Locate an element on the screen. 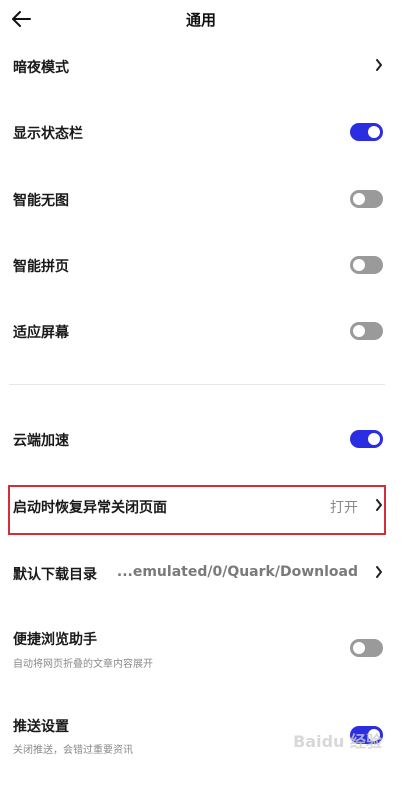 The width and height of the screenshot is (402, 786). download-dir-row: 默认下载目录 ...emulated/0/Quark/Download is located at coordinates (201, 572).